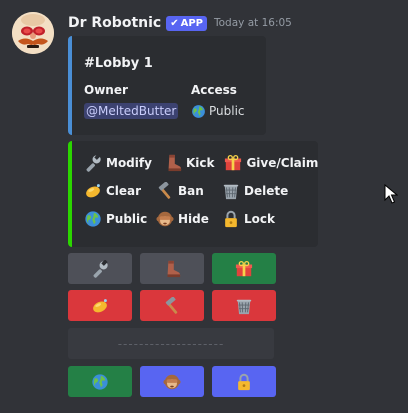 This screenshot has height=413, width=408. I want to click on action-public: Public, so click(116, 219).